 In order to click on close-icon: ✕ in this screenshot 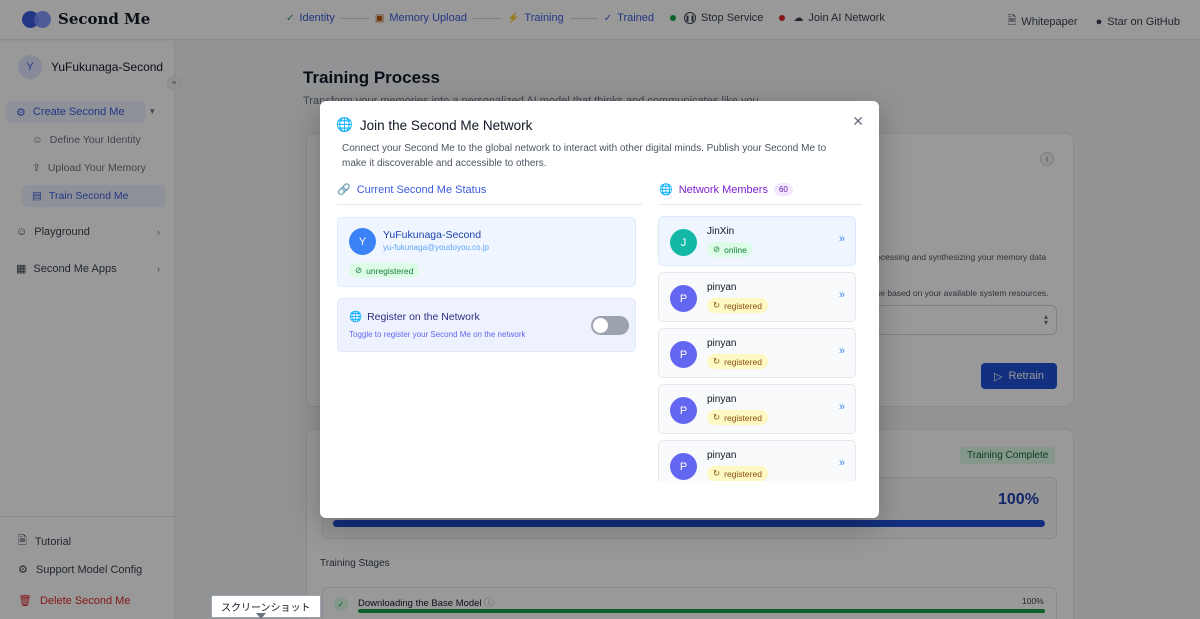, I will do `click(858, 121)`.